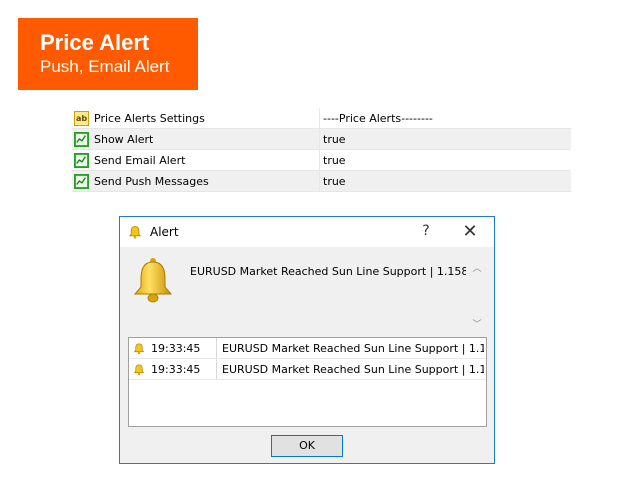 This screenshot has height=480, width=640. I want to click on scroll-up-icon: ︿, so click(477, 267).